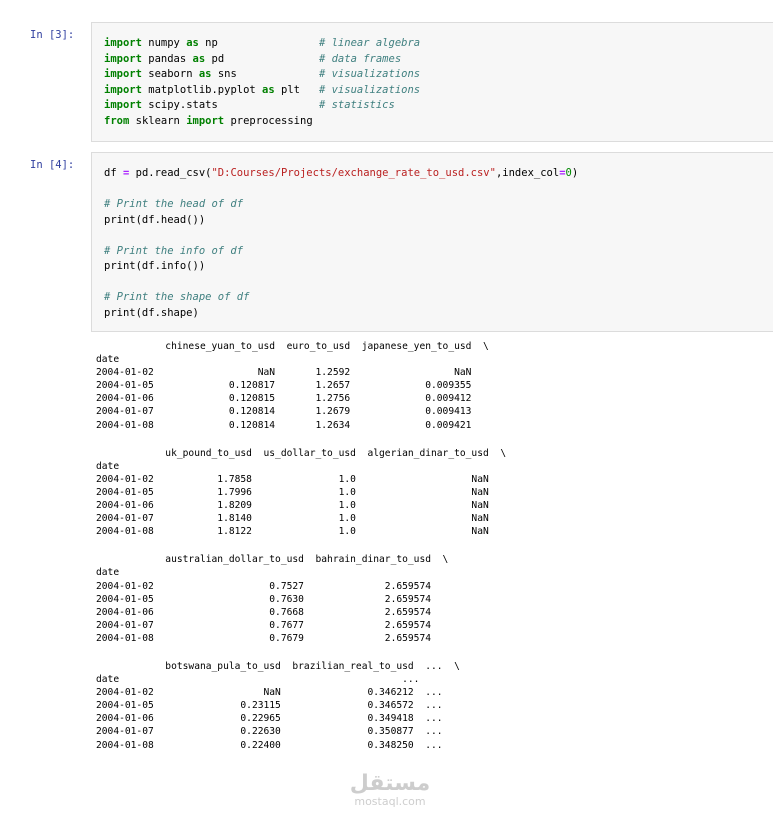 The width and height of the screenshot is (773, 832). Describe the element at coordinates (296, 89) in the screenshot. I see `code-token: plt` at that location.